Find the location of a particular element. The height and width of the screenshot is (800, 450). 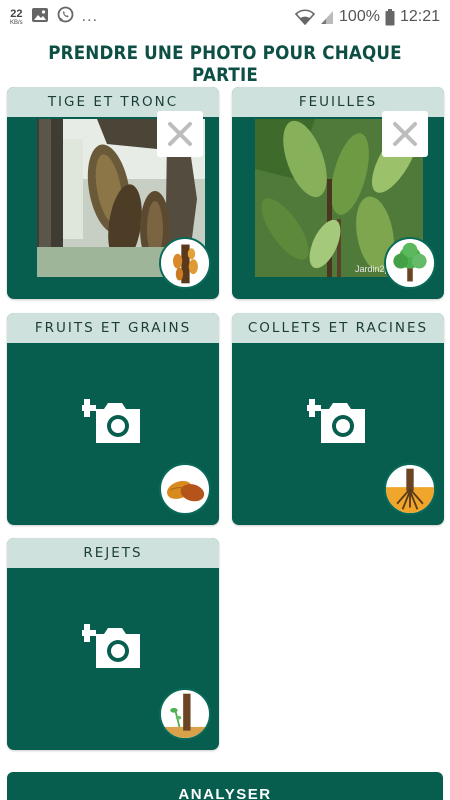

status-right: 100% 12:21 is located at coordinates (367, 17).